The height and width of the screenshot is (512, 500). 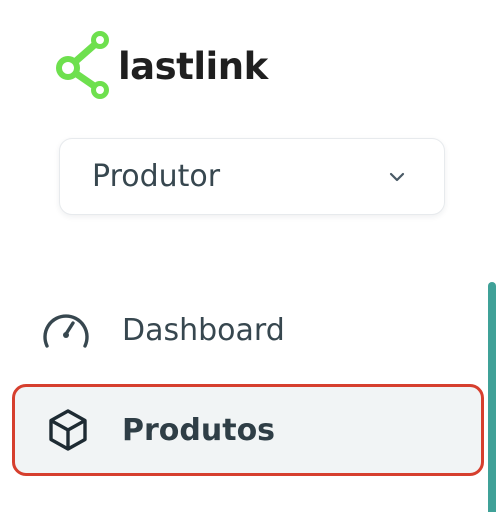 I want to click on role-selector-value: Produtor, so click(x=156, y=176).